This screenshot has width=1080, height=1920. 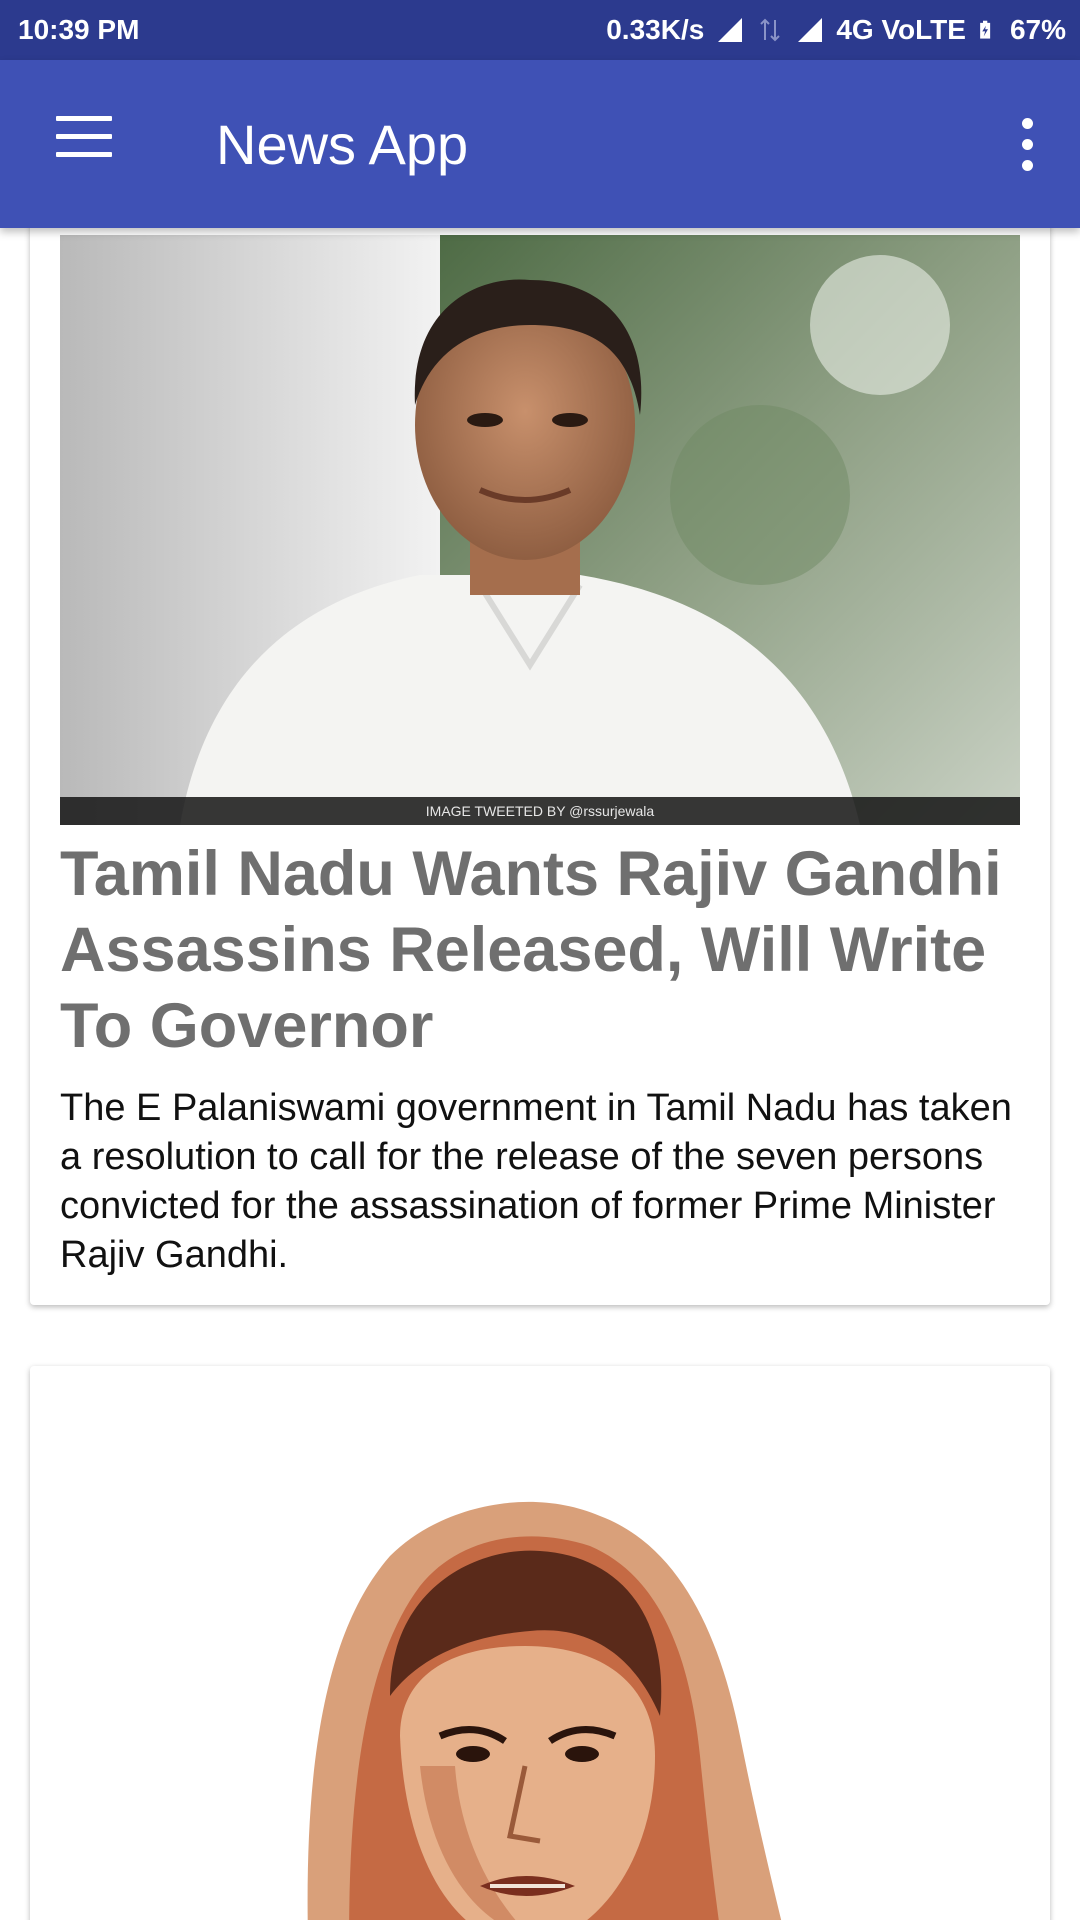 What do you see at coordinates (1037, 29) in the screenshot?
I see `battery-percent: 67%` at bounding box center [1037, 29].